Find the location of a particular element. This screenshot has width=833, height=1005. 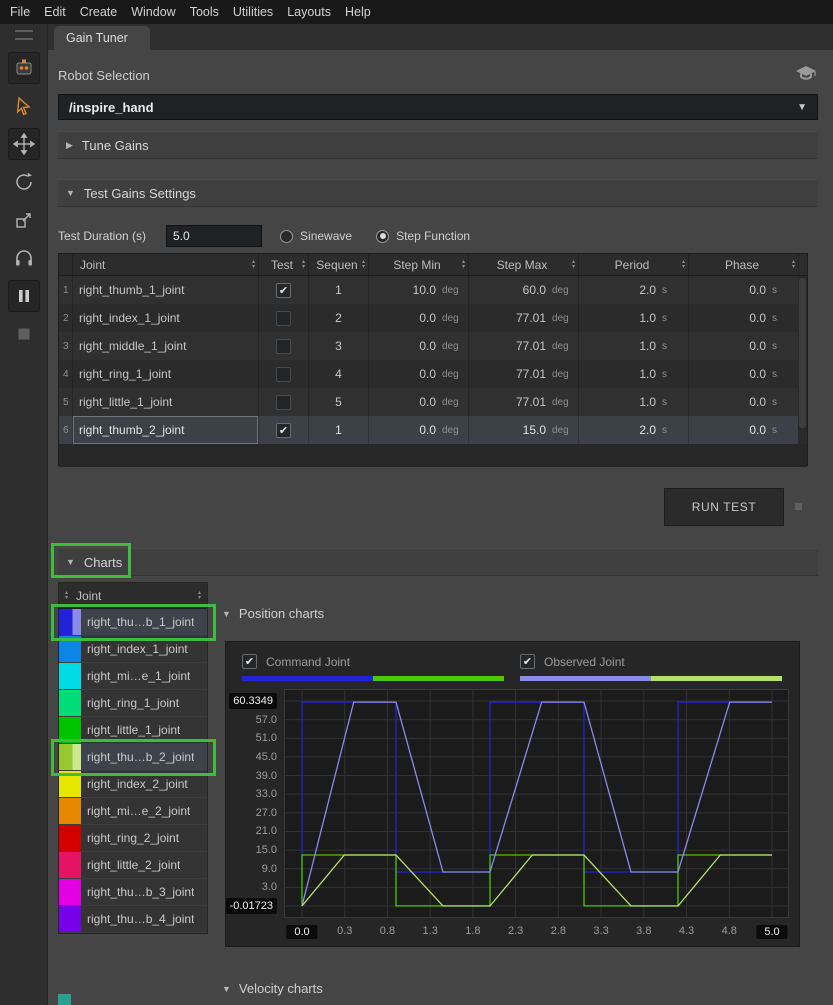

column-header-sequen: Sequen ▴ ▾ is located at coordinates (339, 264).